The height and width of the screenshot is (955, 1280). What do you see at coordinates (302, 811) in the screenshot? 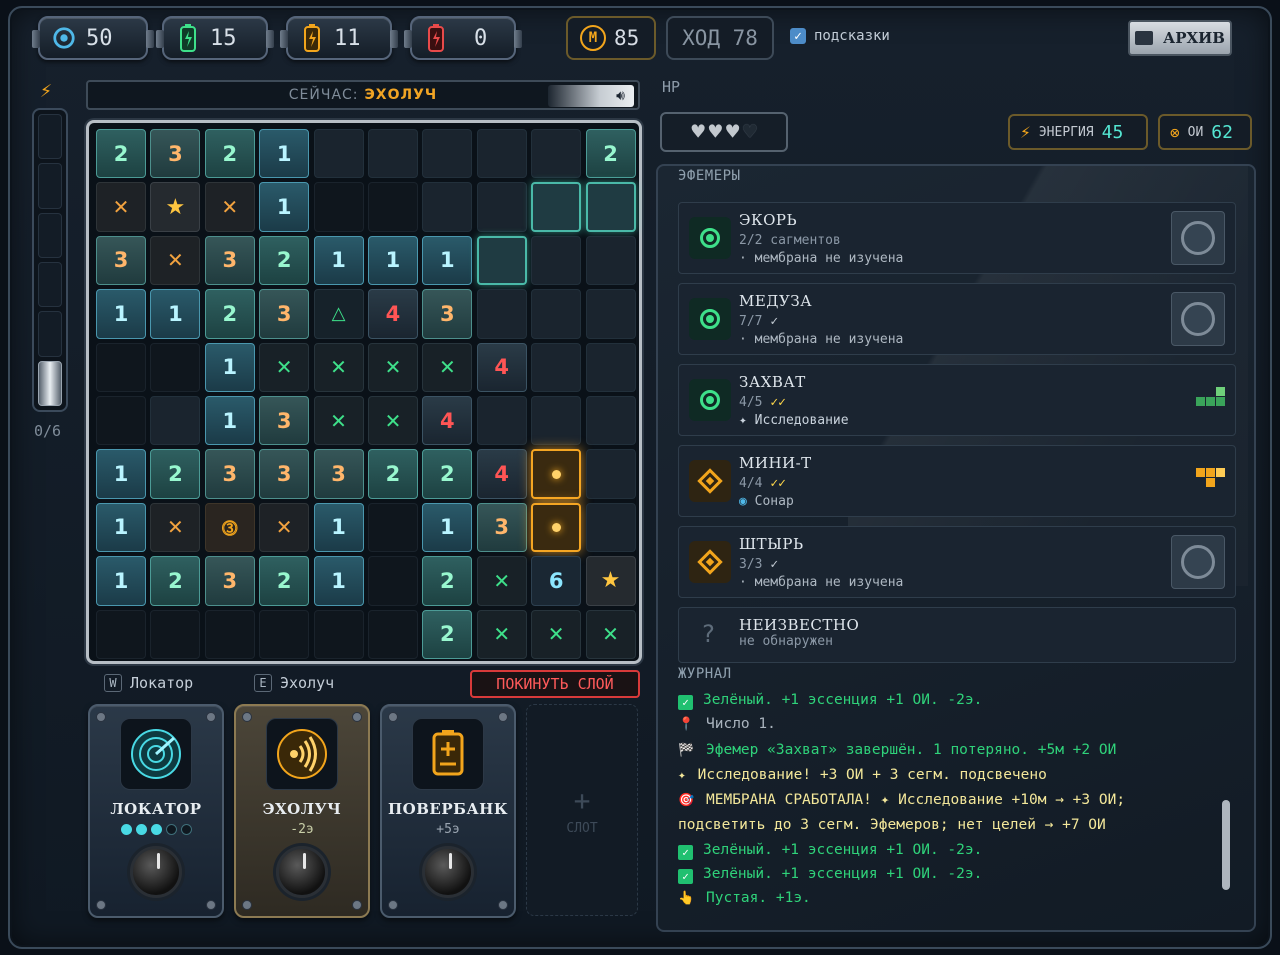
I see `tool-echo: ЭХОЛУЧ -2э` at bounding box center [302, 811].